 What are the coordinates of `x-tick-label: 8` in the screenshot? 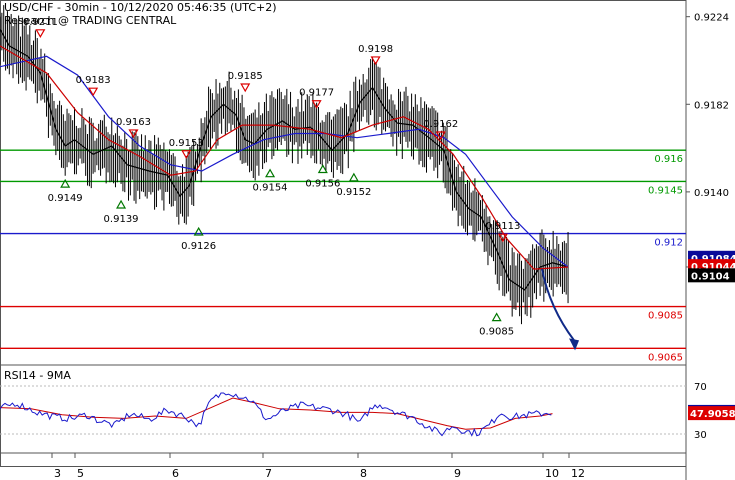 It's located at (363, 473).